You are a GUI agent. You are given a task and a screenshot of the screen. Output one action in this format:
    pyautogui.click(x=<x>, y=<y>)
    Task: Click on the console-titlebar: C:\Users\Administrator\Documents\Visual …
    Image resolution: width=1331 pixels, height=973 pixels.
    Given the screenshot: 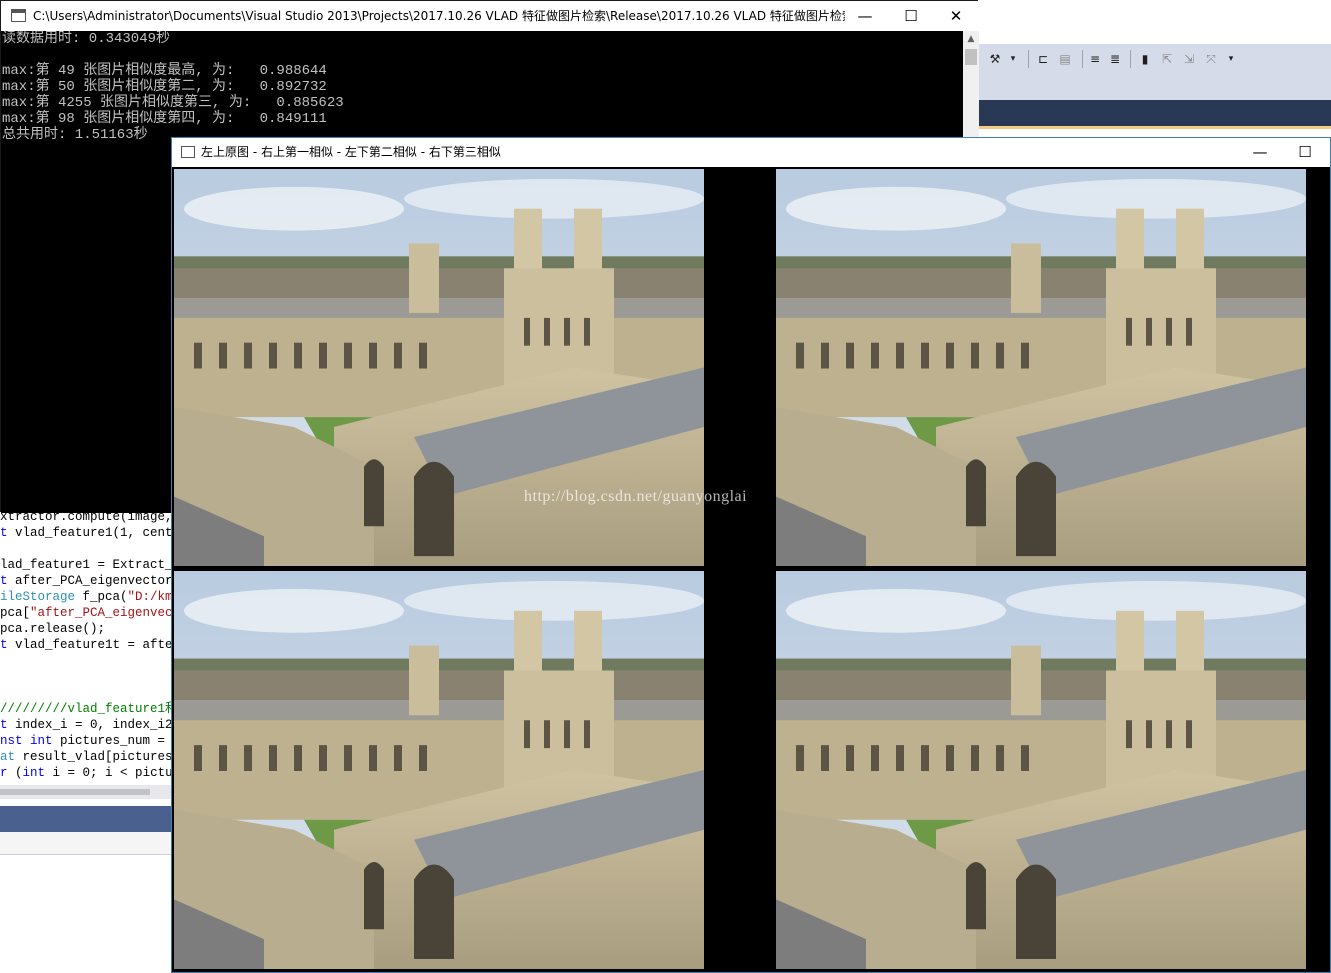 What is the action you would take?
    pyautogui.click(x=490, y=16)
    